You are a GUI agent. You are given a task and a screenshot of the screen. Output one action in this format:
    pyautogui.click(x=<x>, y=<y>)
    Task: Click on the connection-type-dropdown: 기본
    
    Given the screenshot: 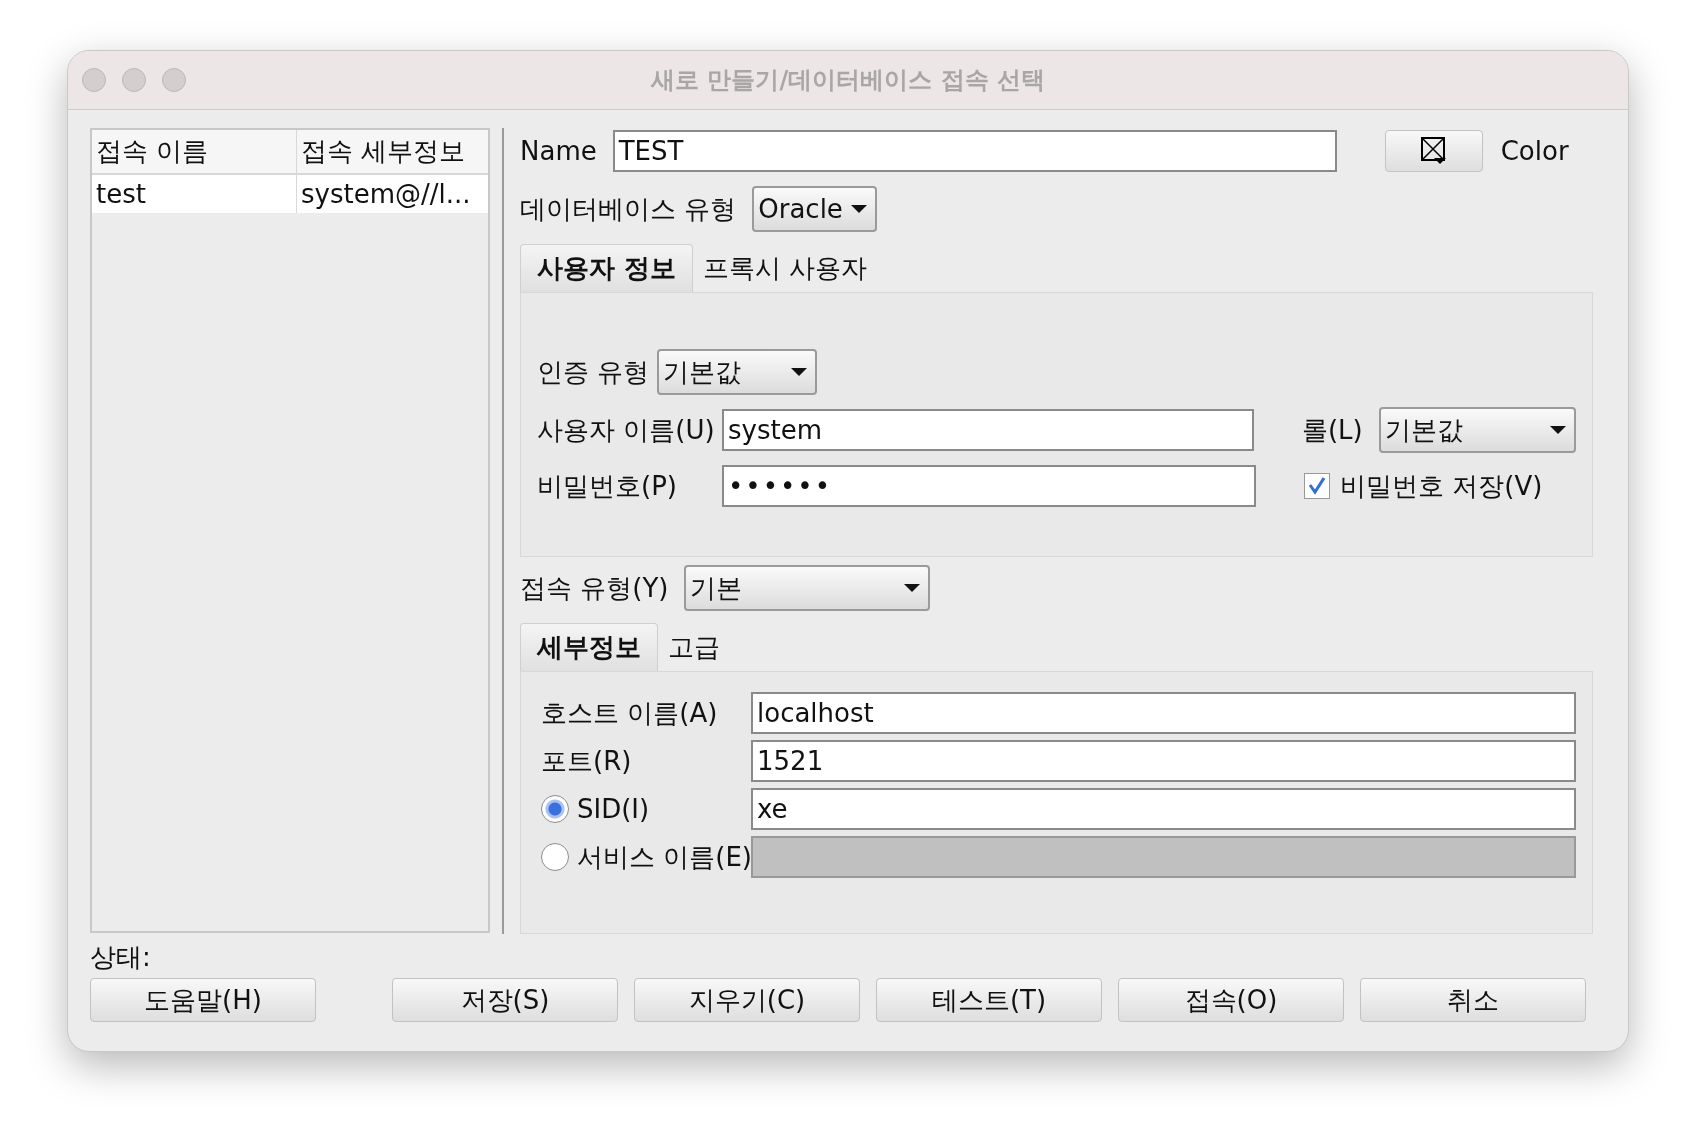 What is the action you would take?
    pyautogui.click(x=807, y=588)
    